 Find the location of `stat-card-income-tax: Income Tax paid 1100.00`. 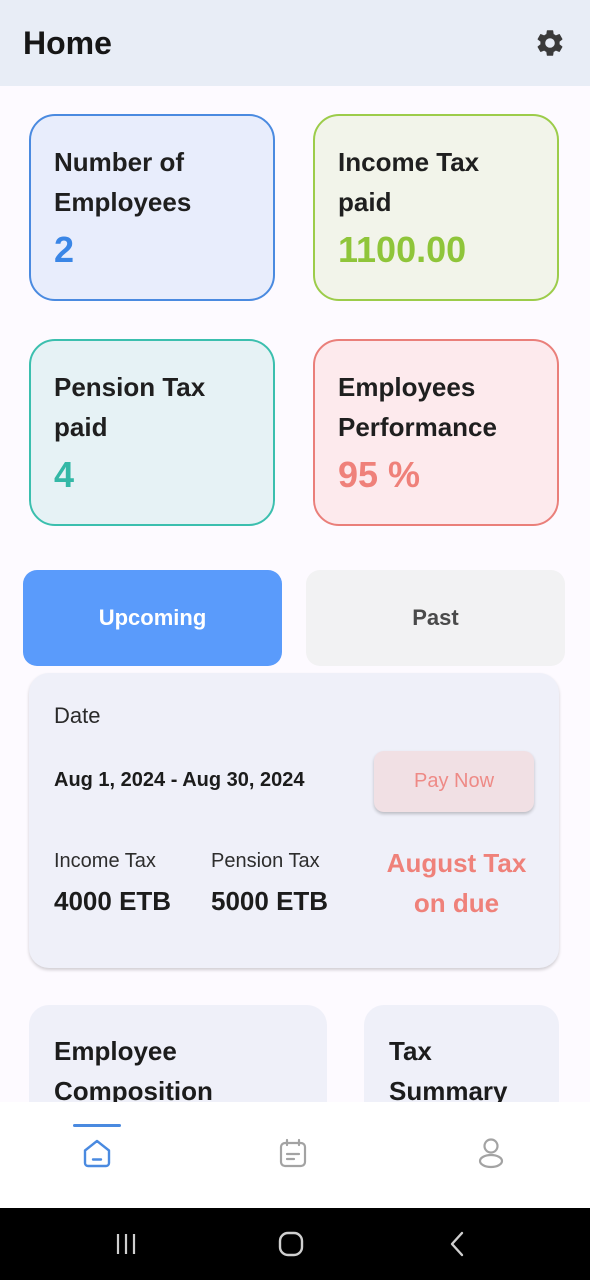

stat-card-income-tax: Income Tax paid 1100.00 is located at coordinates (436, 207).